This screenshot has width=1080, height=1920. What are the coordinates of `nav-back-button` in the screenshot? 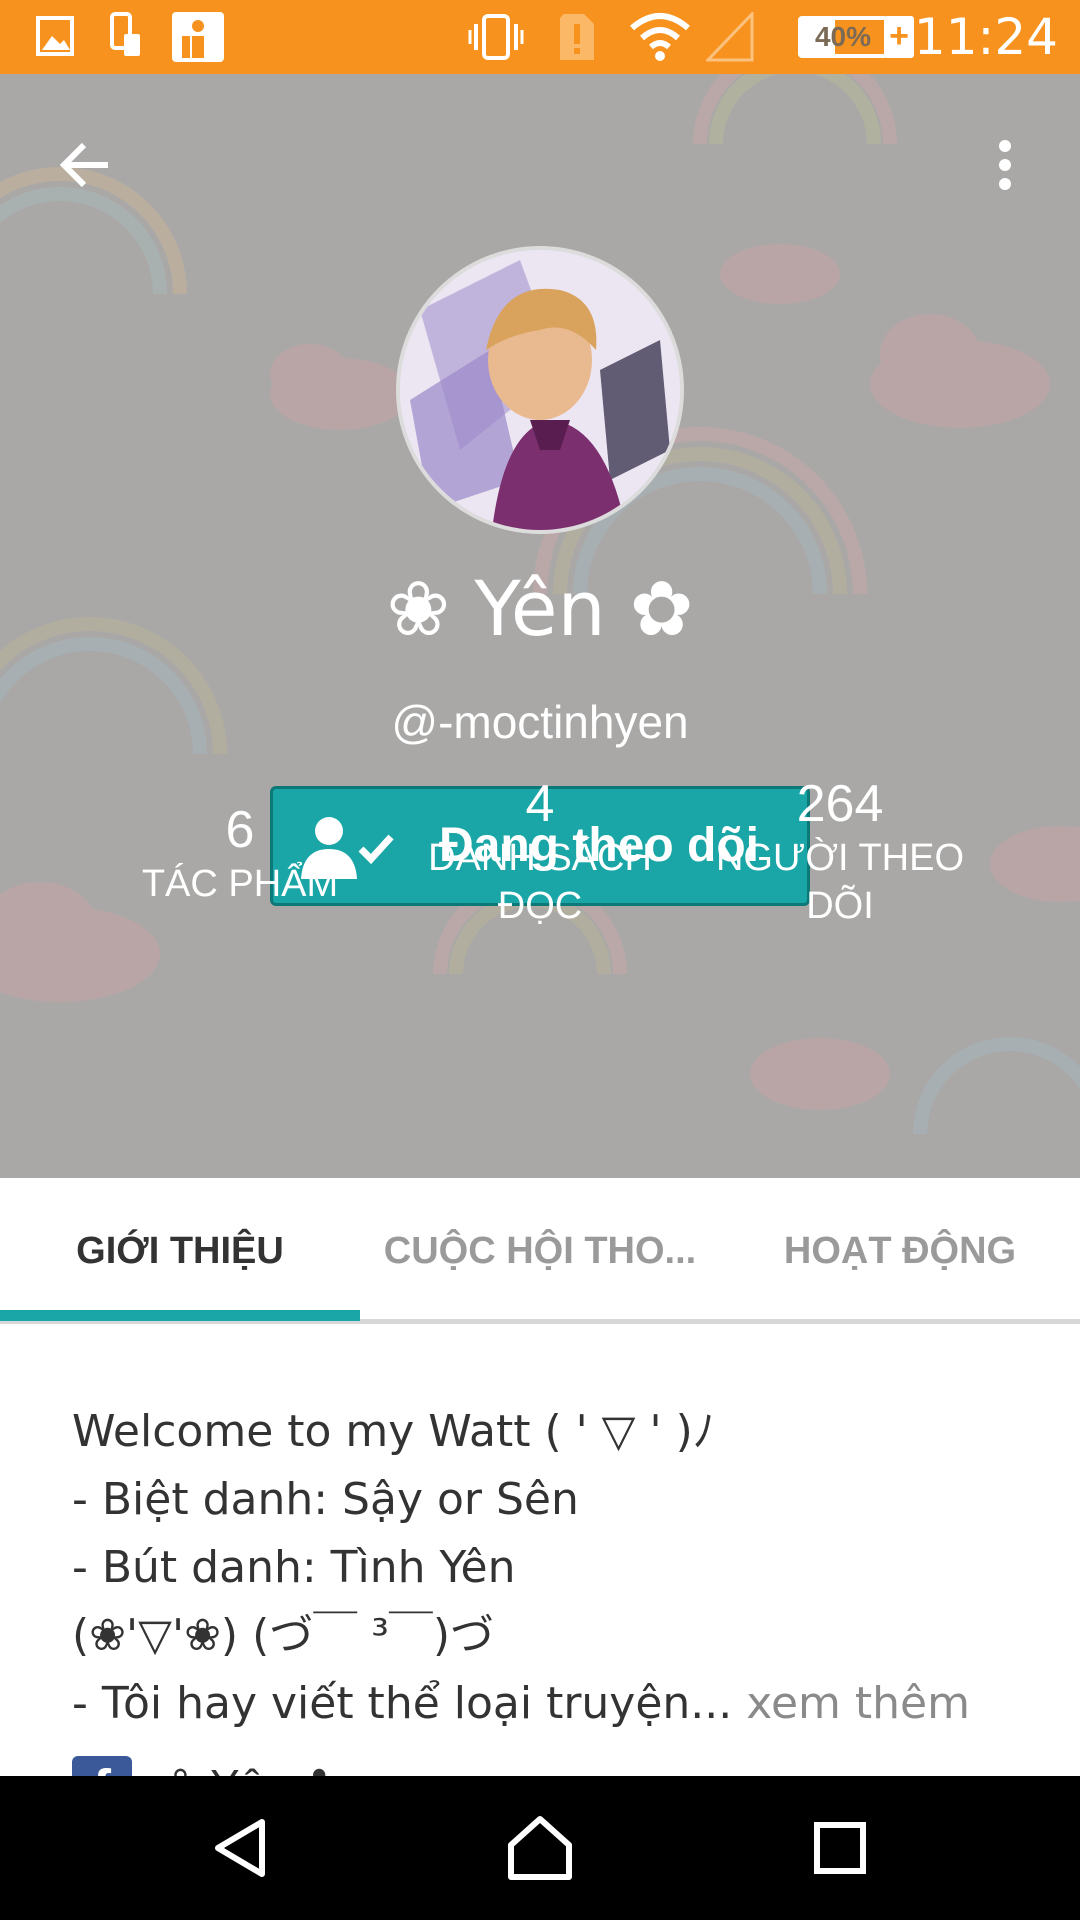 It's located at (240, 1848).